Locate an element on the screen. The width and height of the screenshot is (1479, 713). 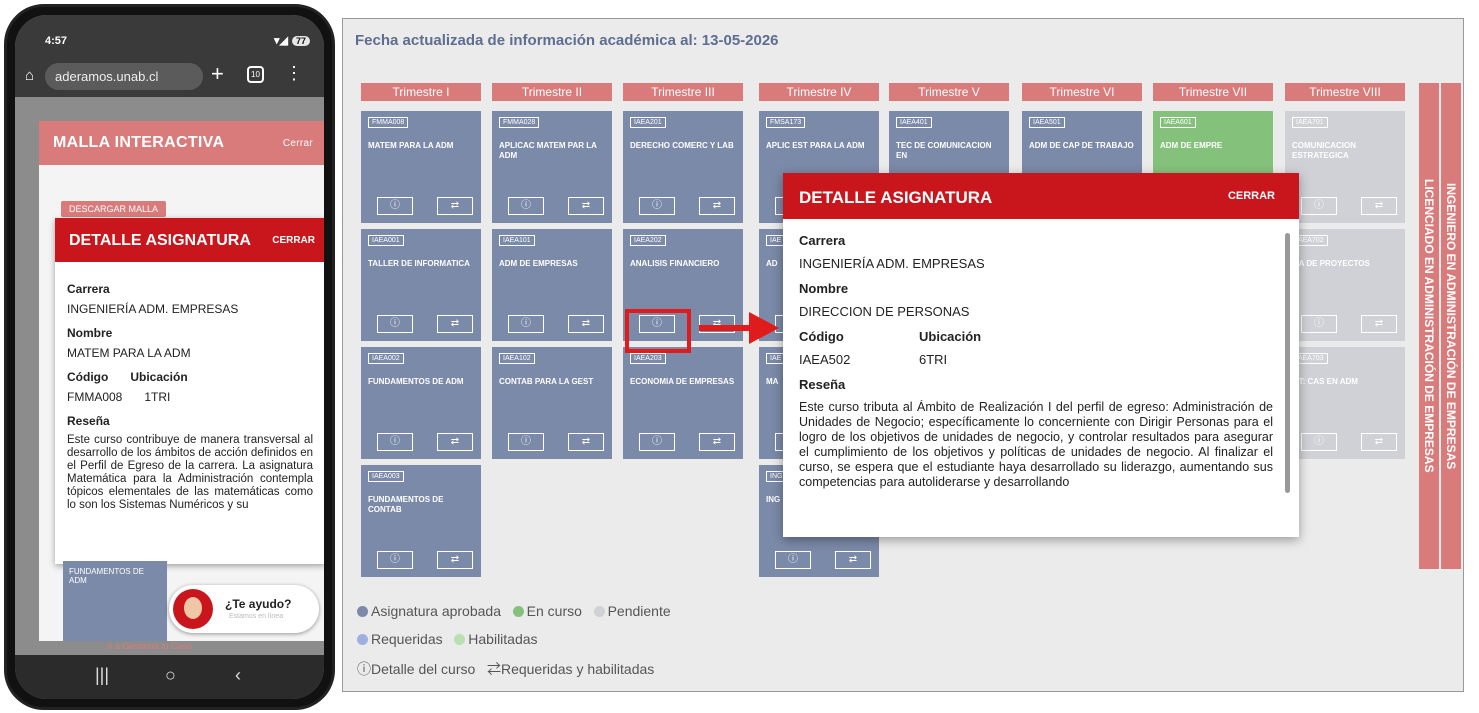
trimester-header: Trimestre IV is located at coordinates (819, 92).